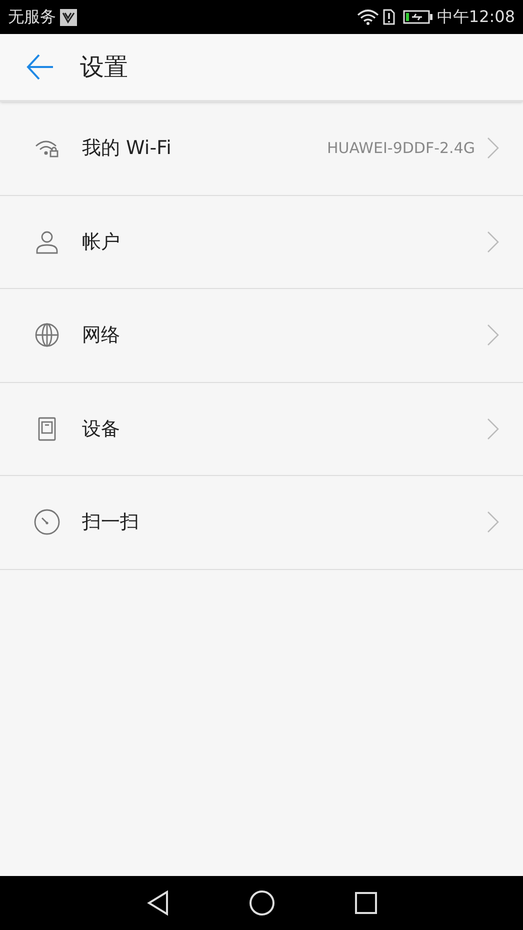  Describe the element at coordinates (32, 17) in the screenshot. I see `carrier-text: 无服务` at that location.